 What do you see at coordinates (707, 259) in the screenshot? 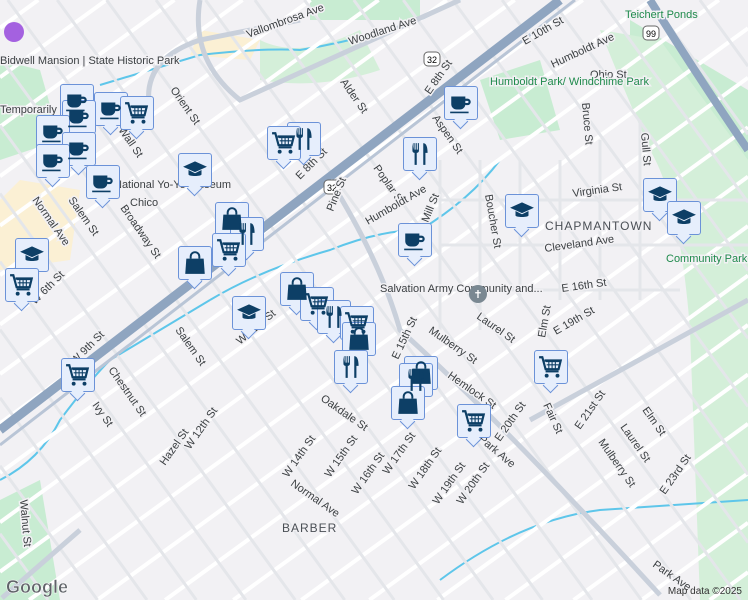
I see `svg-text: Community Park` at bounding box center [707, 259].